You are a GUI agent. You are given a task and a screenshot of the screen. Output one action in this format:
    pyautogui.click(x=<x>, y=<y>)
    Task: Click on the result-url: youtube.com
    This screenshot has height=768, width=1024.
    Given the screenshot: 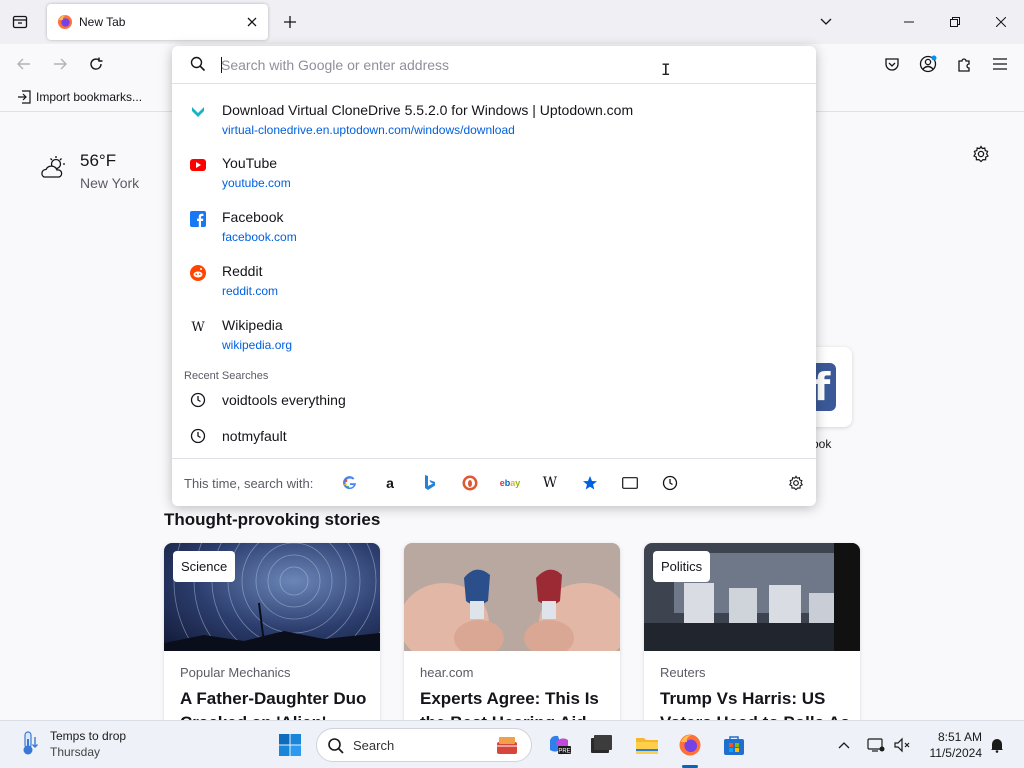 What is the action you would take?
    pyautogui.click(x=256, y=183)
    